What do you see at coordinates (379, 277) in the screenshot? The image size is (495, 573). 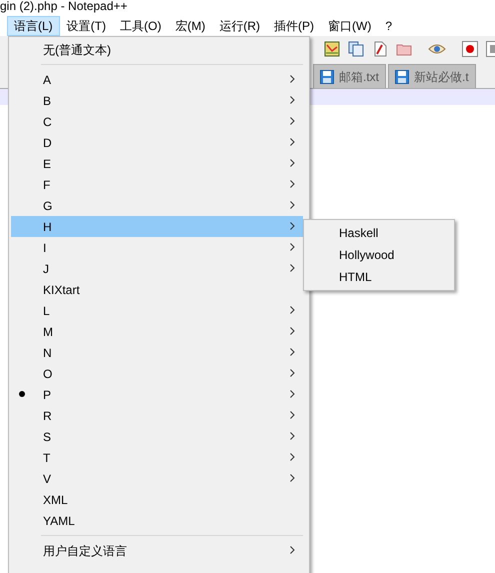 I see `submenu-item: HTML` at bounding box center [379, 277].